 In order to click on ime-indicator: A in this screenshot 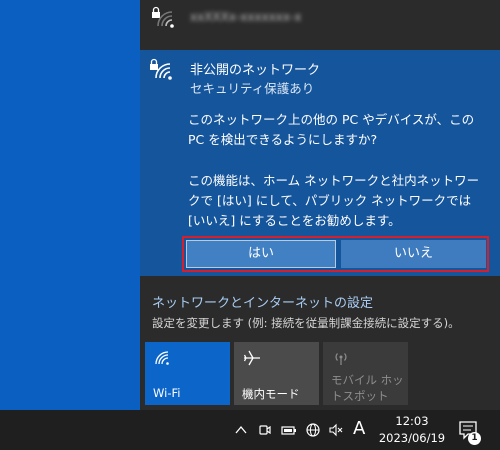, I will do `click(359, 428)`.